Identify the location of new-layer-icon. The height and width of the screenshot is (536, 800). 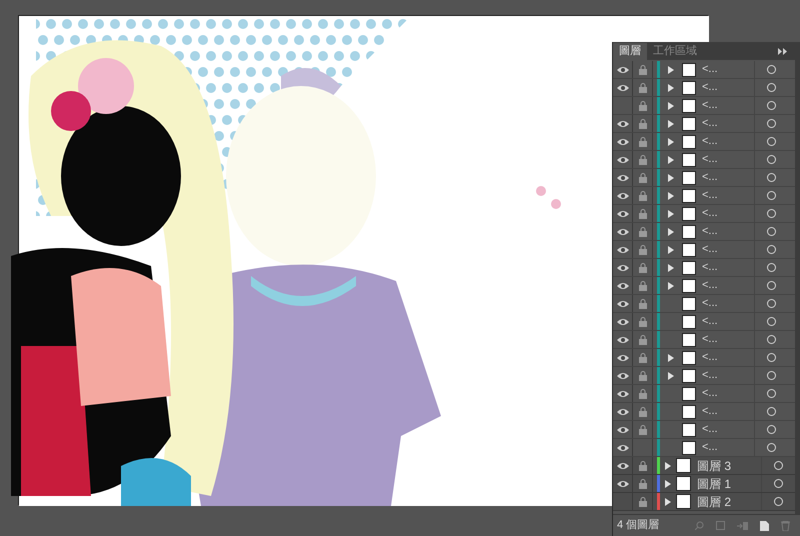
(764, 525).